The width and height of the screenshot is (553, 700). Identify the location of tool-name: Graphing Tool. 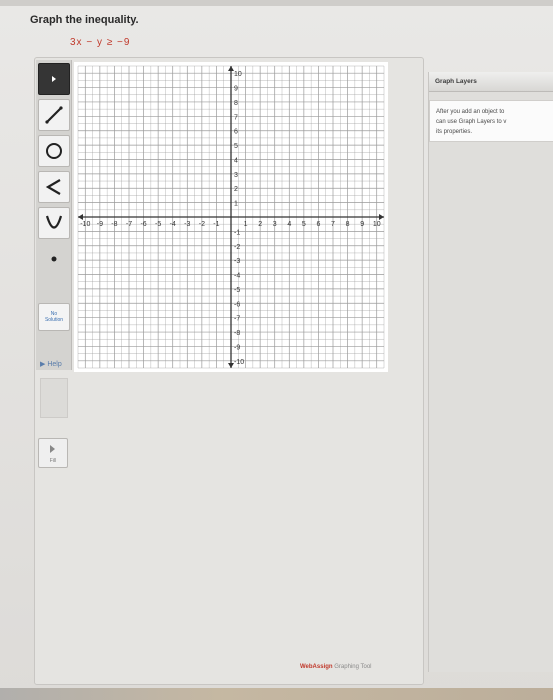
(353, 667).